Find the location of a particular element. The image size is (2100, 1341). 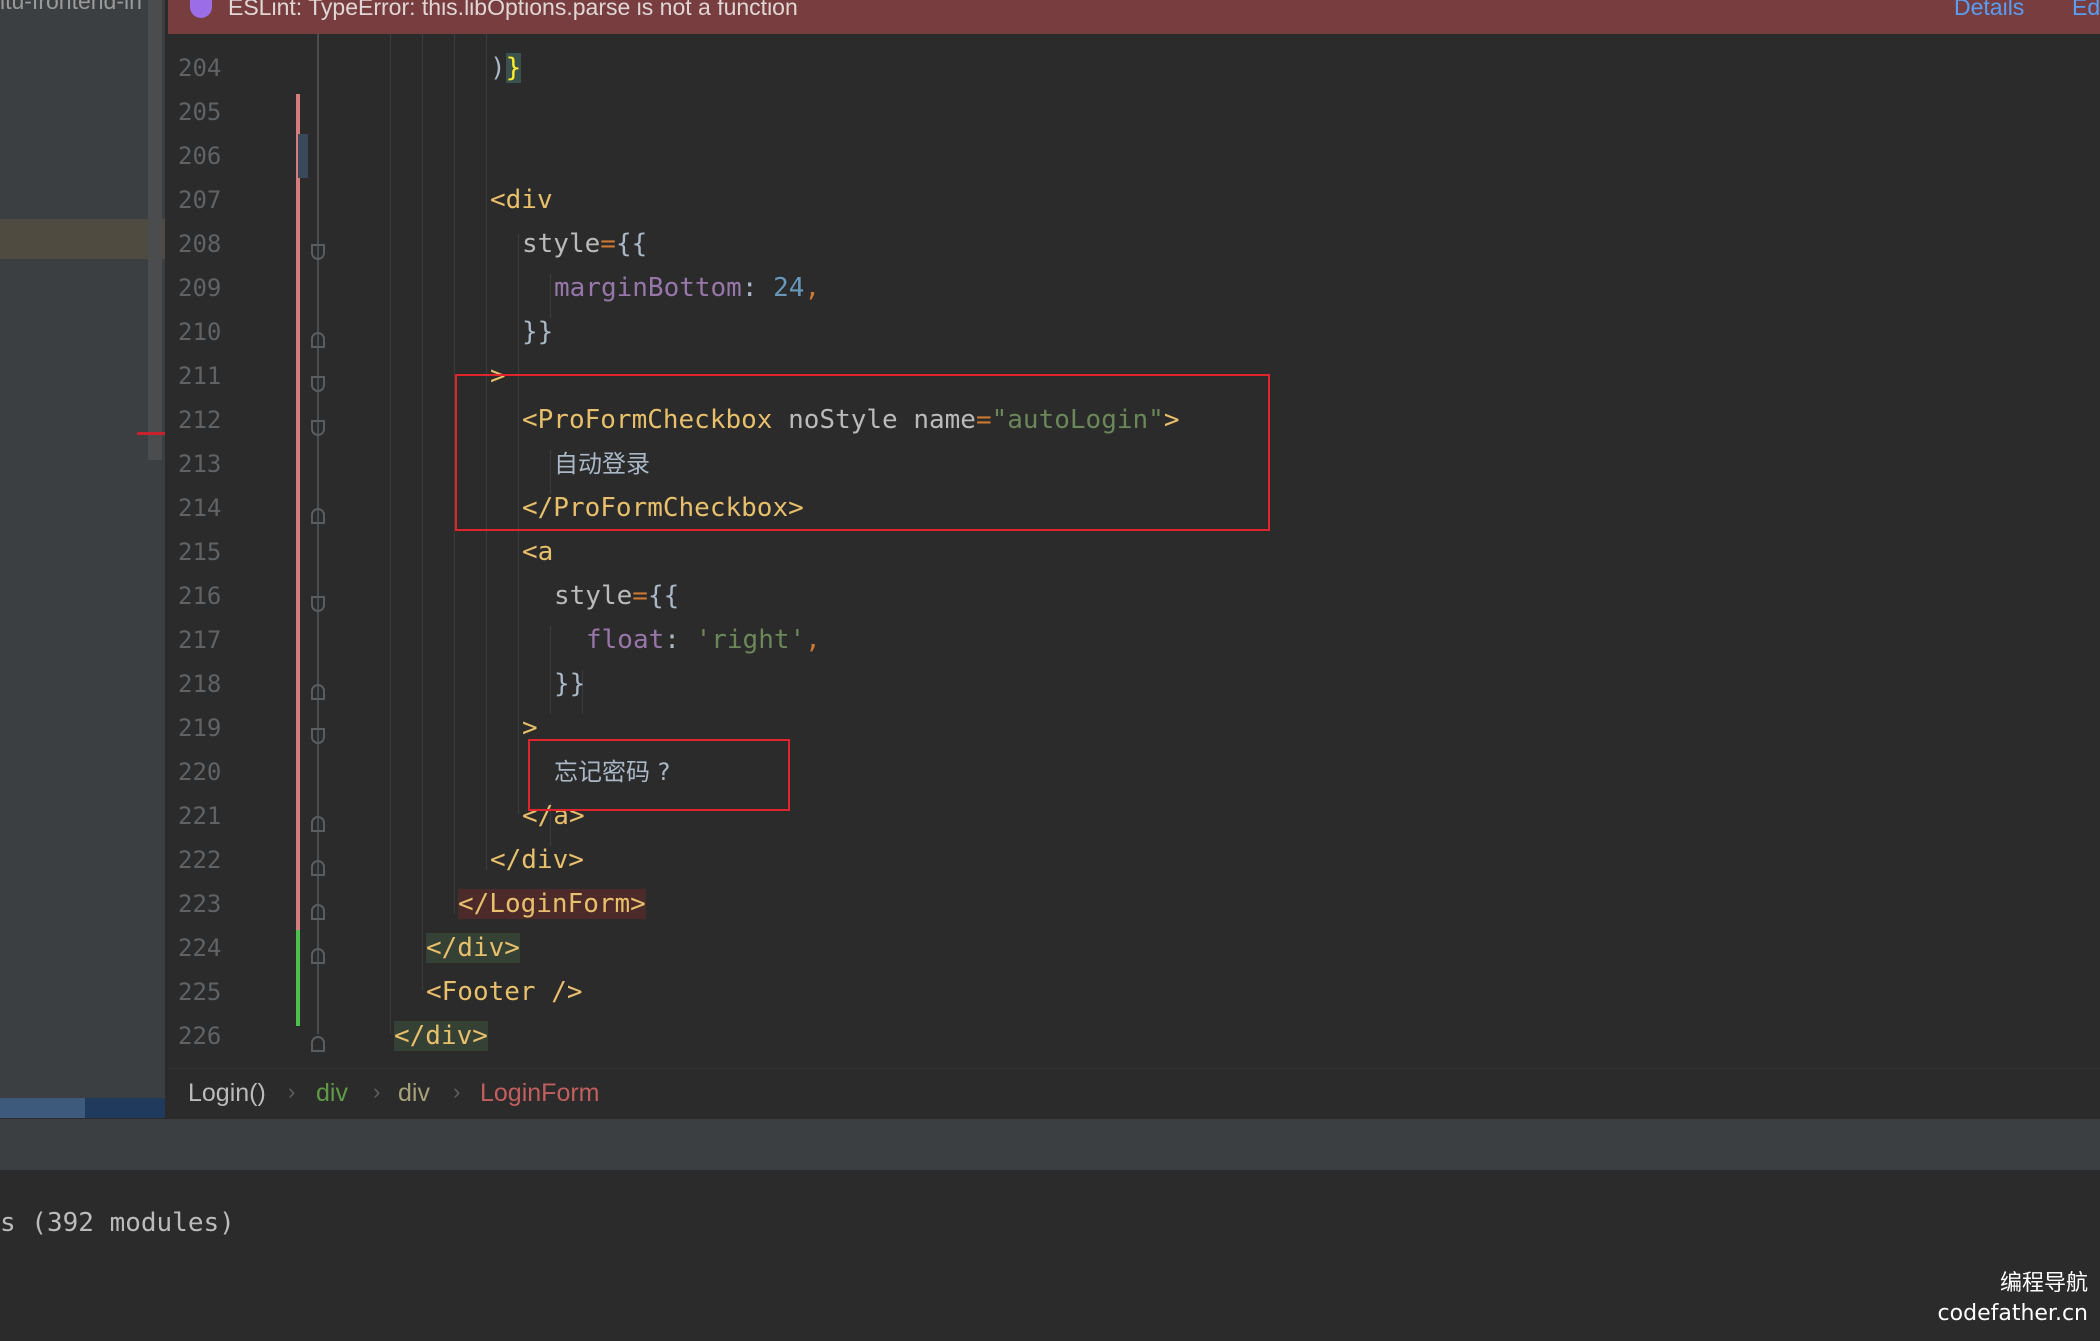

code-line-218: }} is located at coordinates (569, 684).